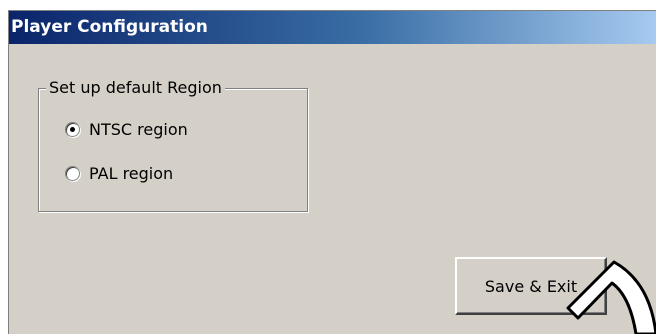  What do you see at coordinates (109, 27) in the screenshot?
I see `window-title: Player Configuration` at bounding box center [109, 27].